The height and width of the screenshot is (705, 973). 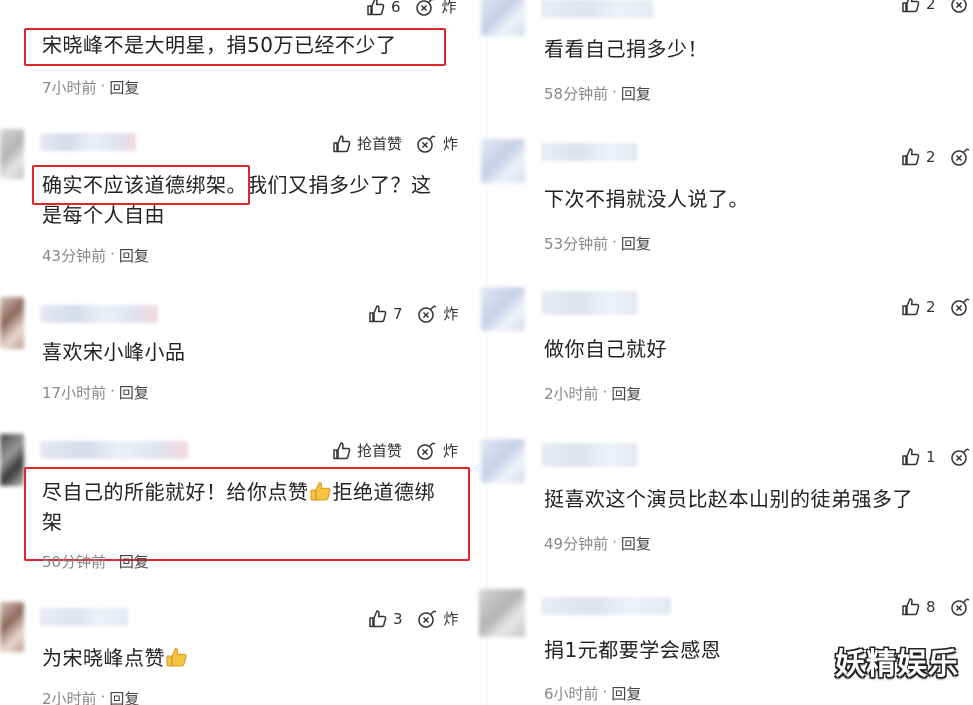 I want to click on like-button: 6, so click(x=383, y=8).